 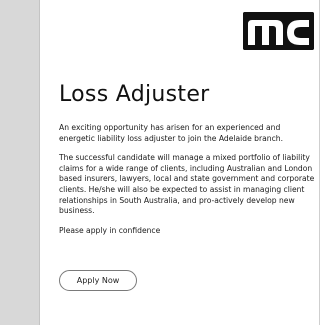 I want to click on mc-logo-icon, so click(x=278, y=31).